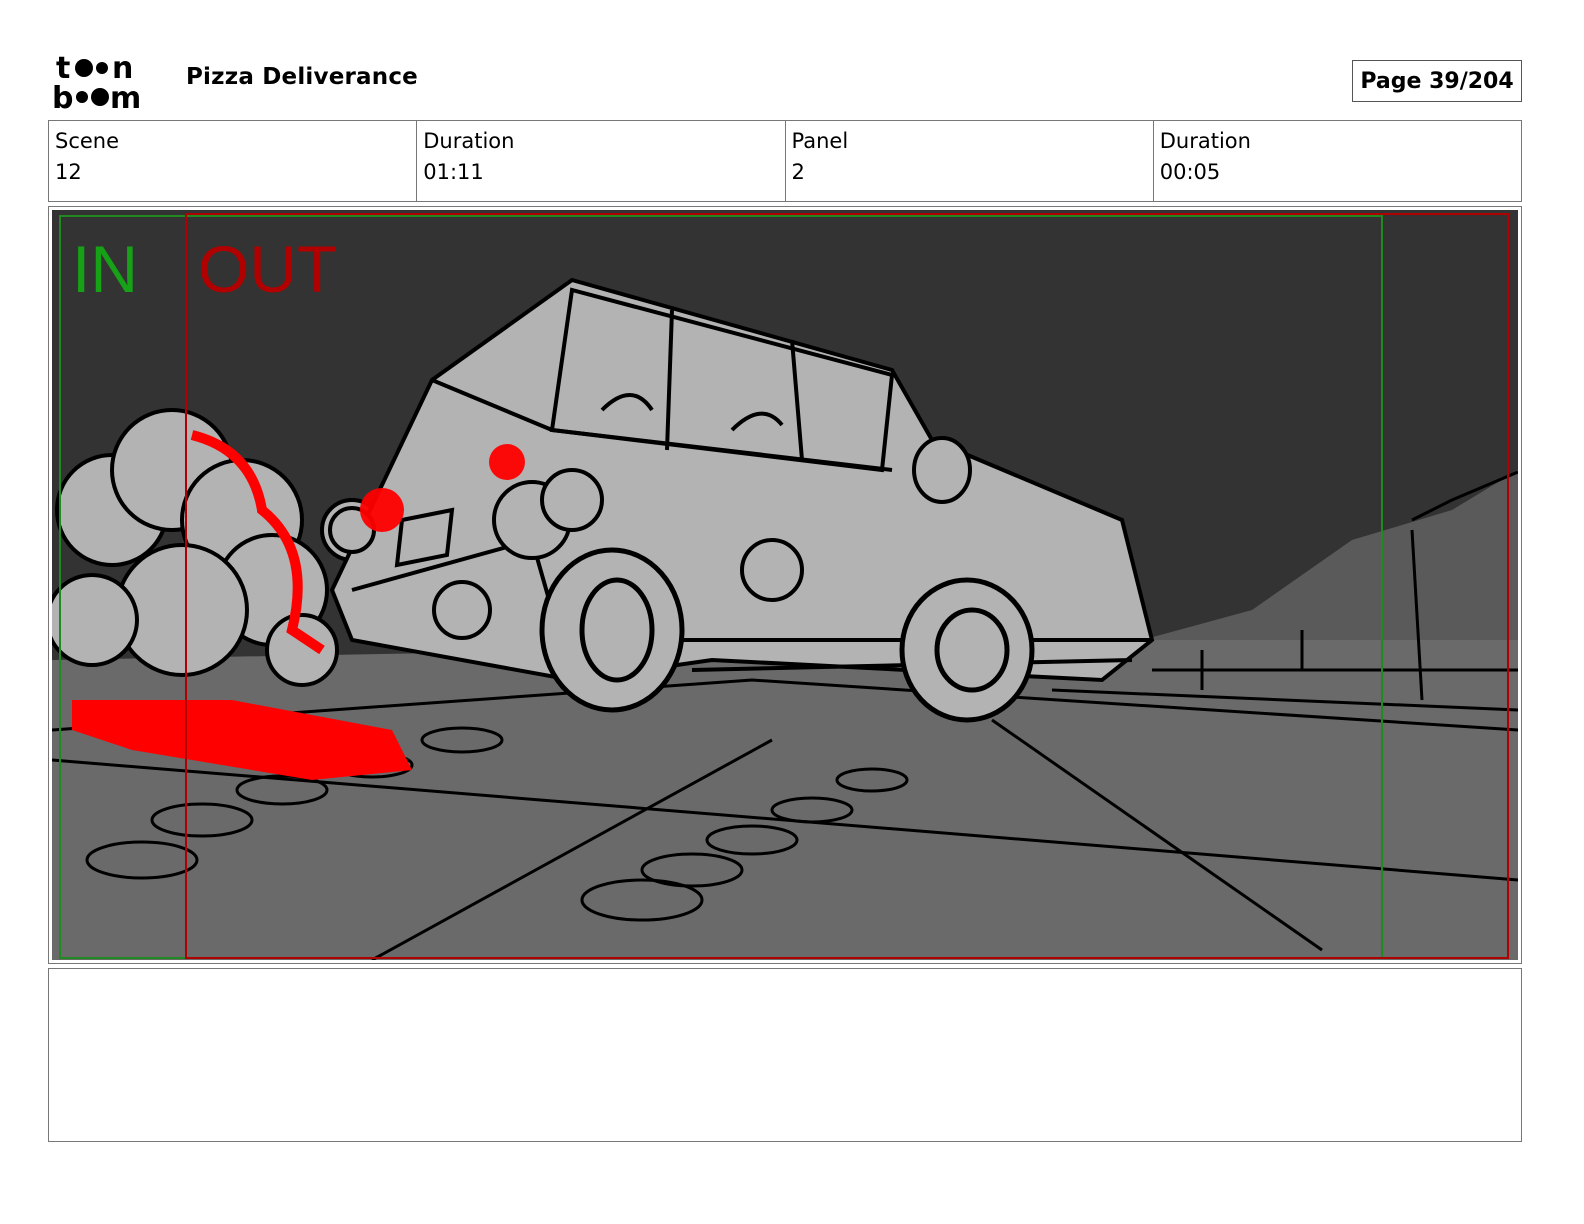 The height and width of the screenshot is (1224, 1584). I want to click on svg-text: b, so click(62, 96).